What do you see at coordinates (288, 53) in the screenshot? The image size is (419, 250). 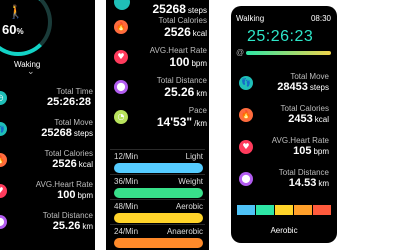 I see `timer-progress-bar` at bounding box center [288, 53].